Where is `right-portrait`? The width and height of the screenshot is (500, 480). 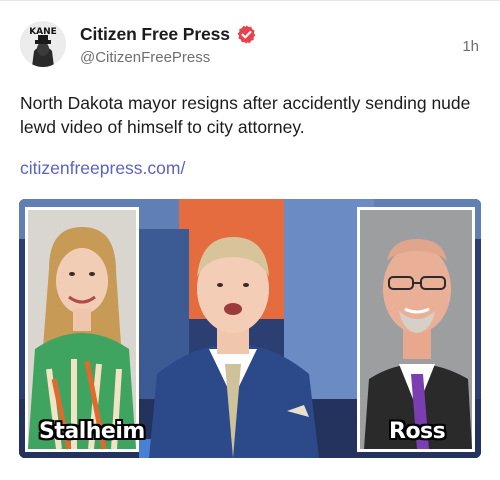 right-portrait is located at coordinates (416, 329).